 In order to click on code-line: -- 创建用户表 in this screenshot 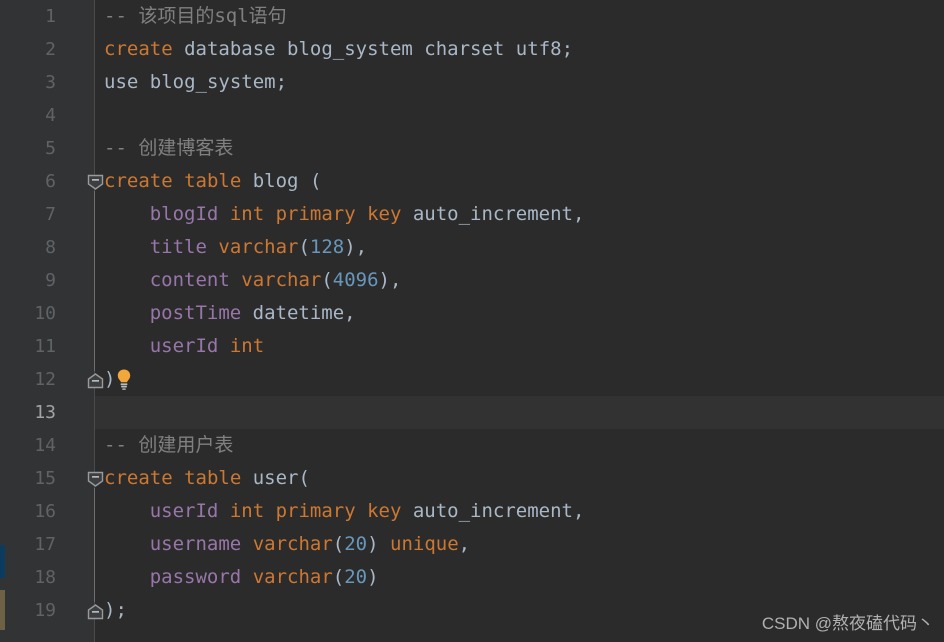, I will do `click(168, 445)`.